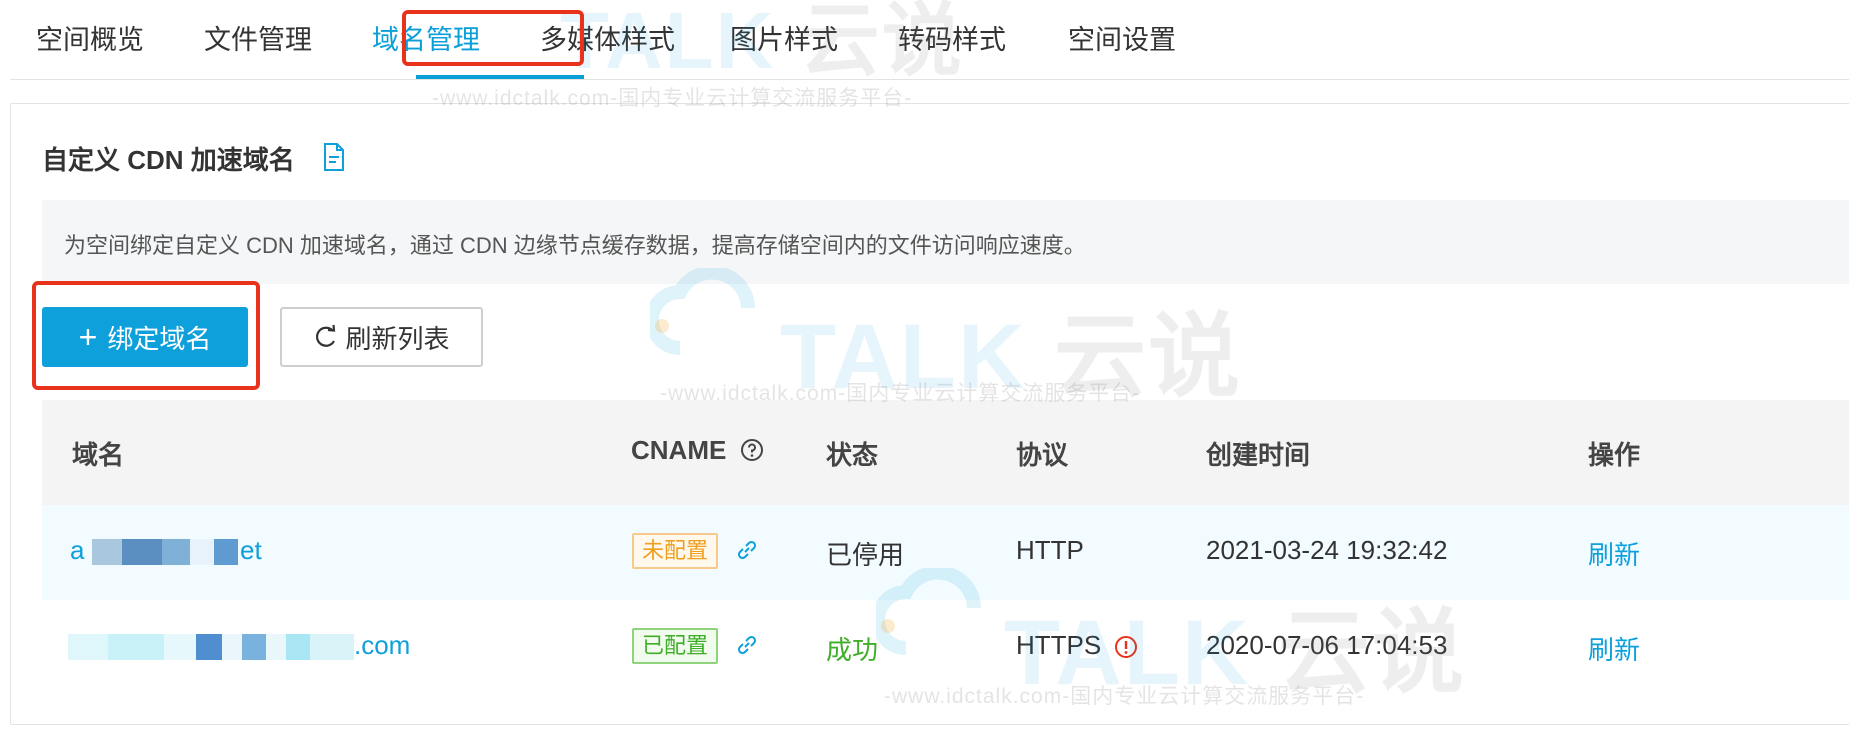  What do you see at coordinates (251, 550) in the screenshot?
I see `domain-suffix: et` at bounding box center [251, 550].